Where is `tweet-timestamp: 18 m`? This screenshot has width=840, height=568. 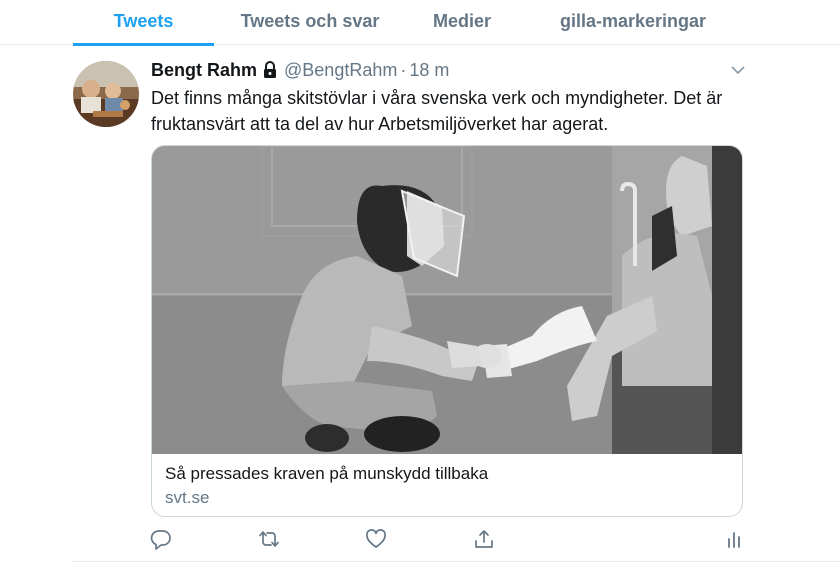 tweet-timestamp: 18 m is located at coordinates (429, 70).